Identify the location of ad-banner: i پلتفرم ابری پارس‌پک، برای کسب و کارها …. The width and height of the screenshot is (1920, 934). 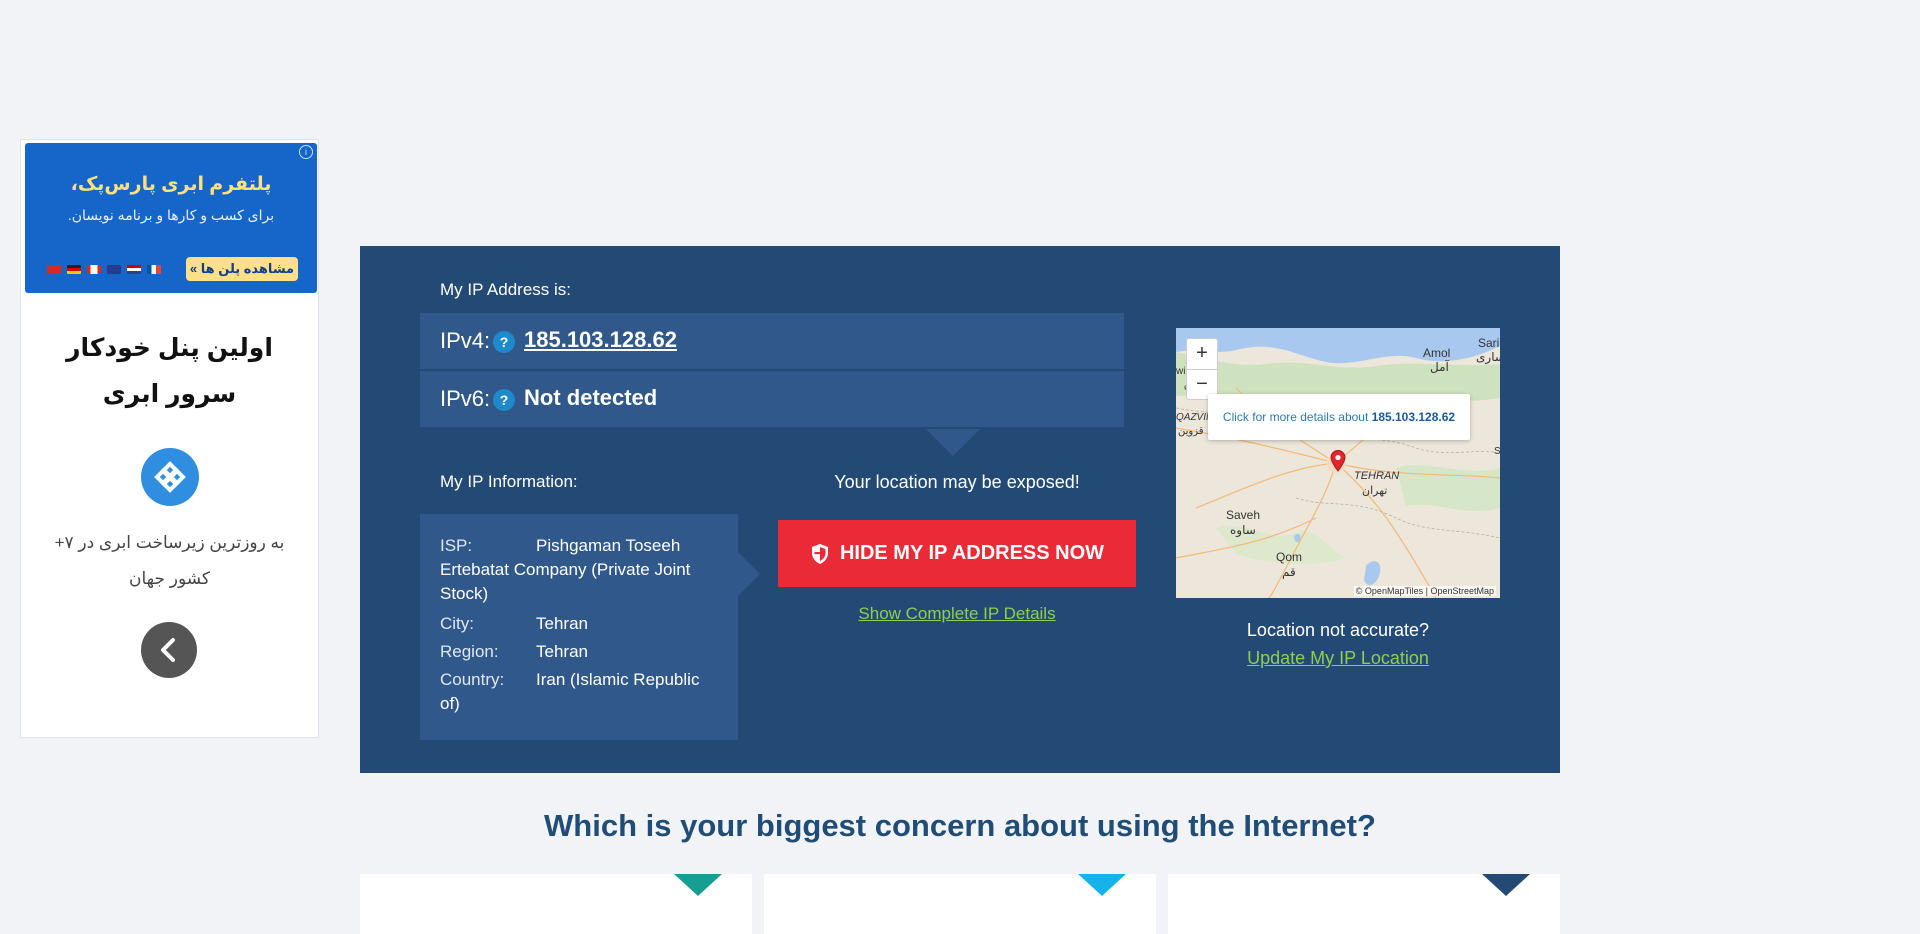
(171, 218).